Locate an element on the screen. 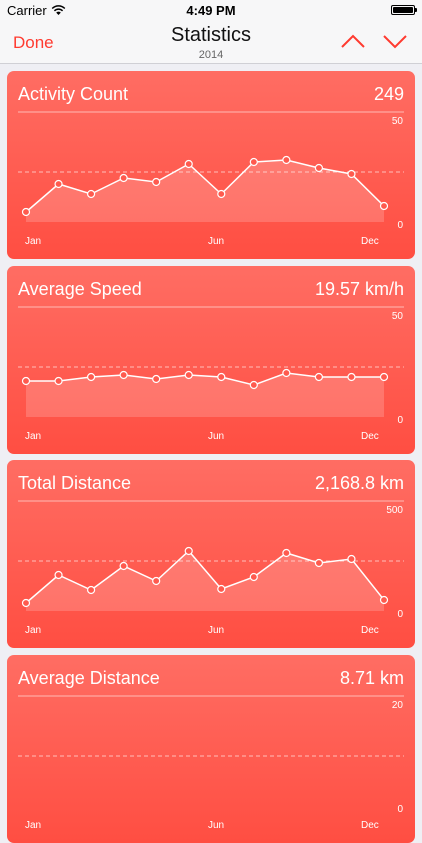 This screenshot has height=843, width=422. y-axis-max-label: 20 is located at coordinates (397, 705).